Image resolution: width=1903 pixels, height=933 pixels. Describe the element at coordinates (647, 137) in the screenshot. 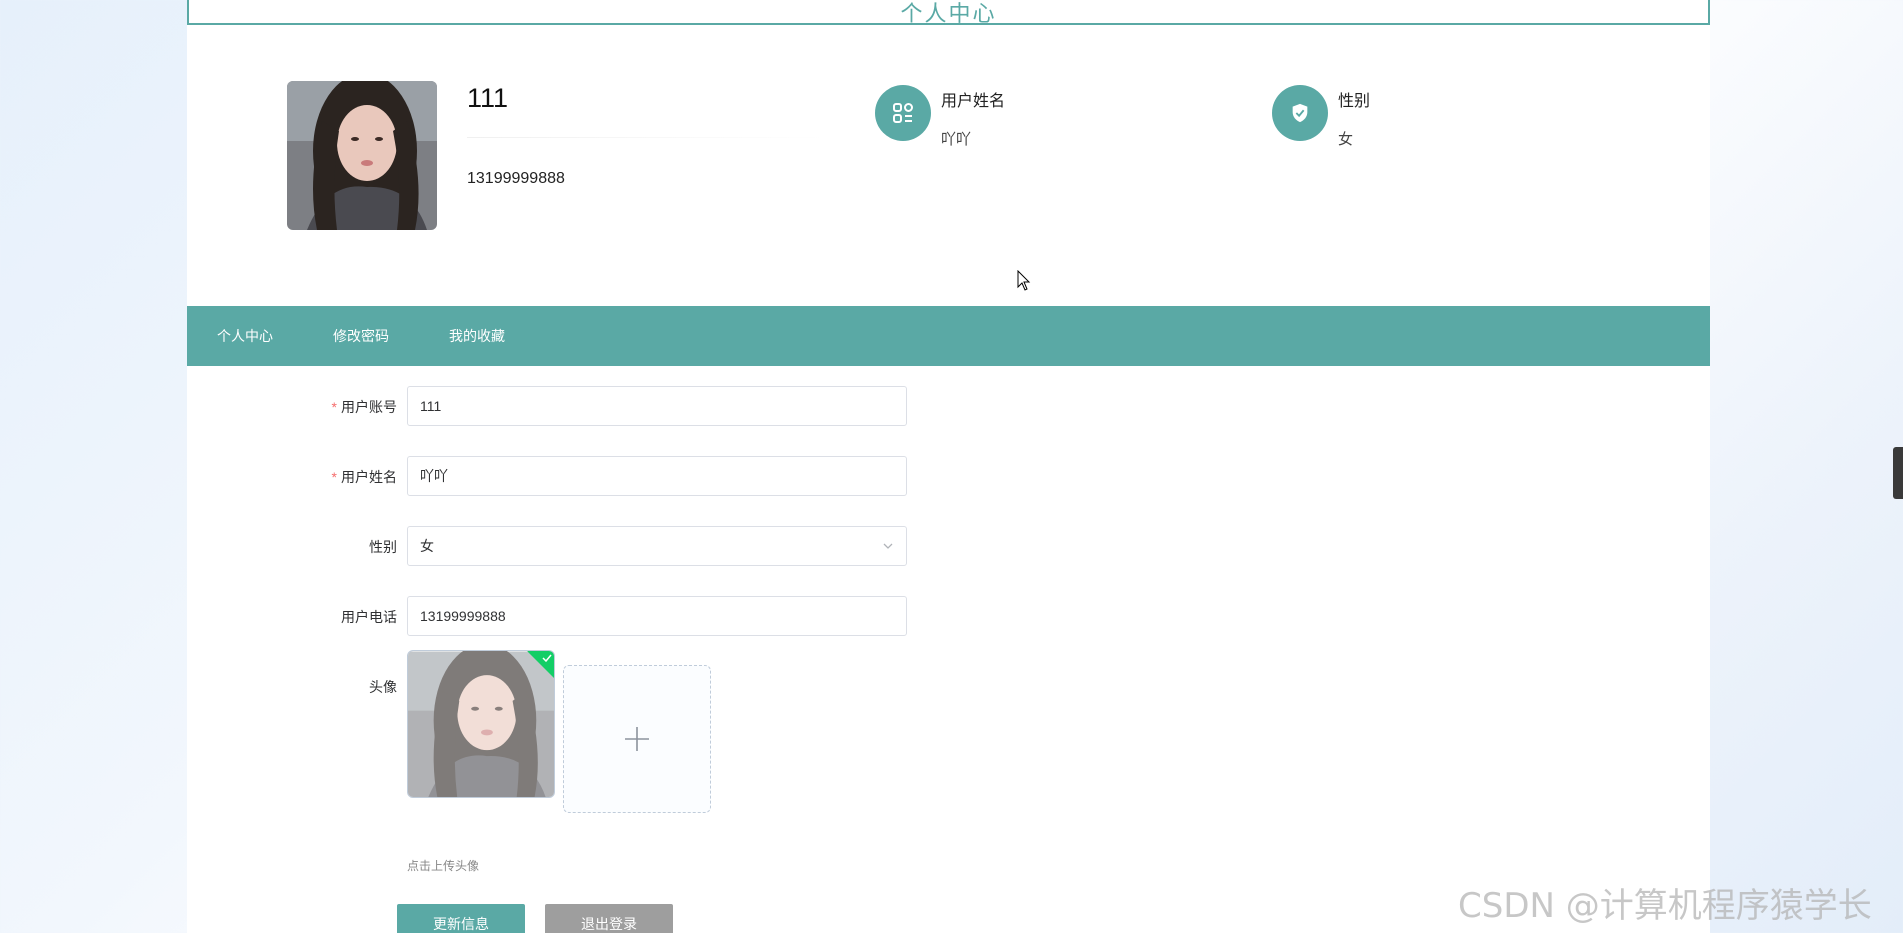

I see `profile-divider` at that location.